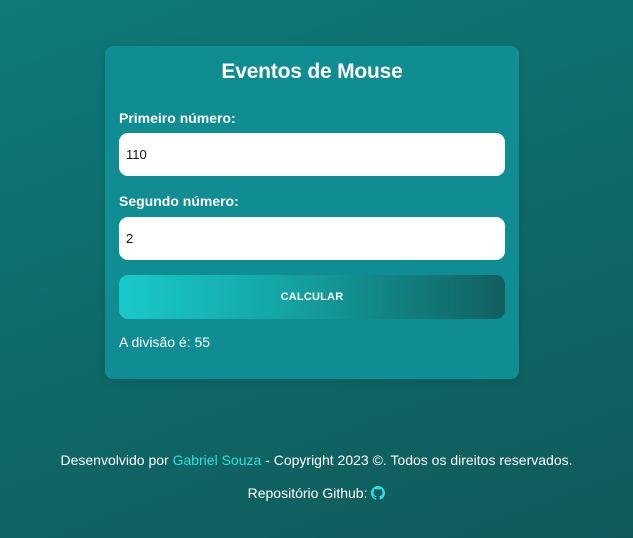 The image size is (633, 538). What do you see at coordinates (165, 342) in the screenshot?
I see `division-result: A divisão é: 55` at bounding box center [165, 342].